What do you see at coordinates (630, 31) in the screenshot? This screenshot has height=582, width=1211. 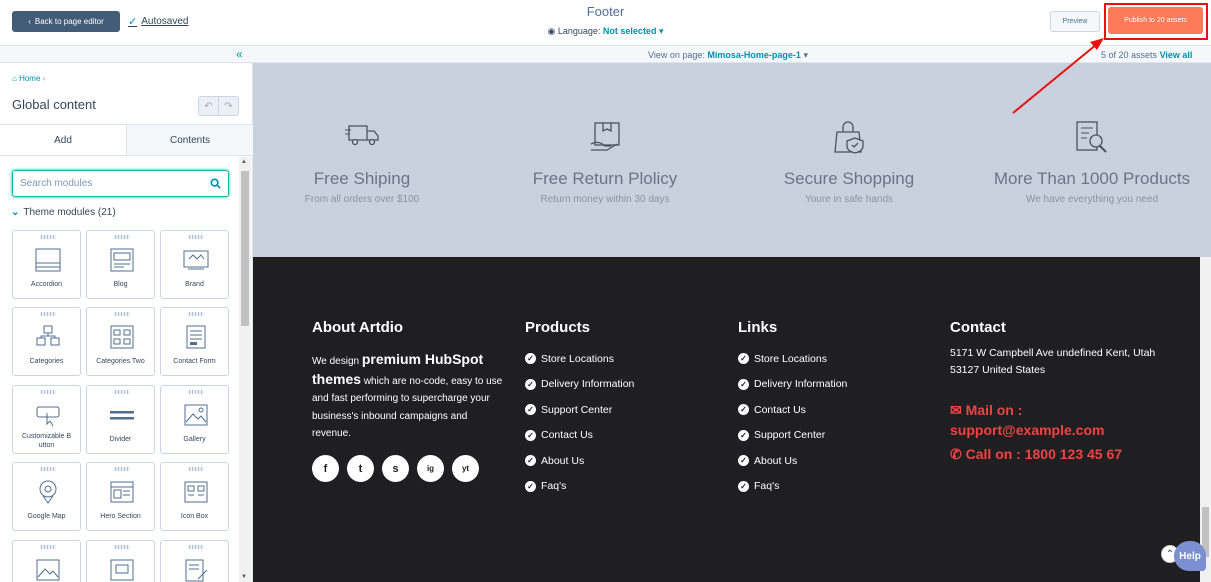 I see `language-value: Not selected` at bounding box center [630, 31].